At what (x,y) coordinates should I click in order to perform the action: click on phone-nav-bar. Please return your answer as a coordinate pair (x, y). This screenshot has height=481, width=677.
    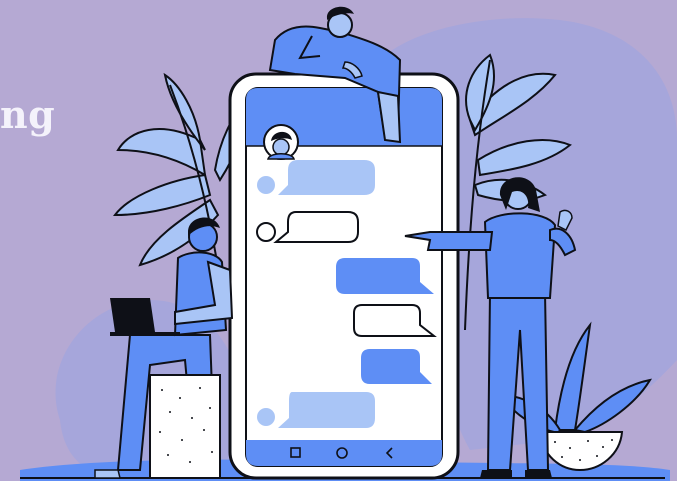
    Looking at the image, I should click on (344, 453).